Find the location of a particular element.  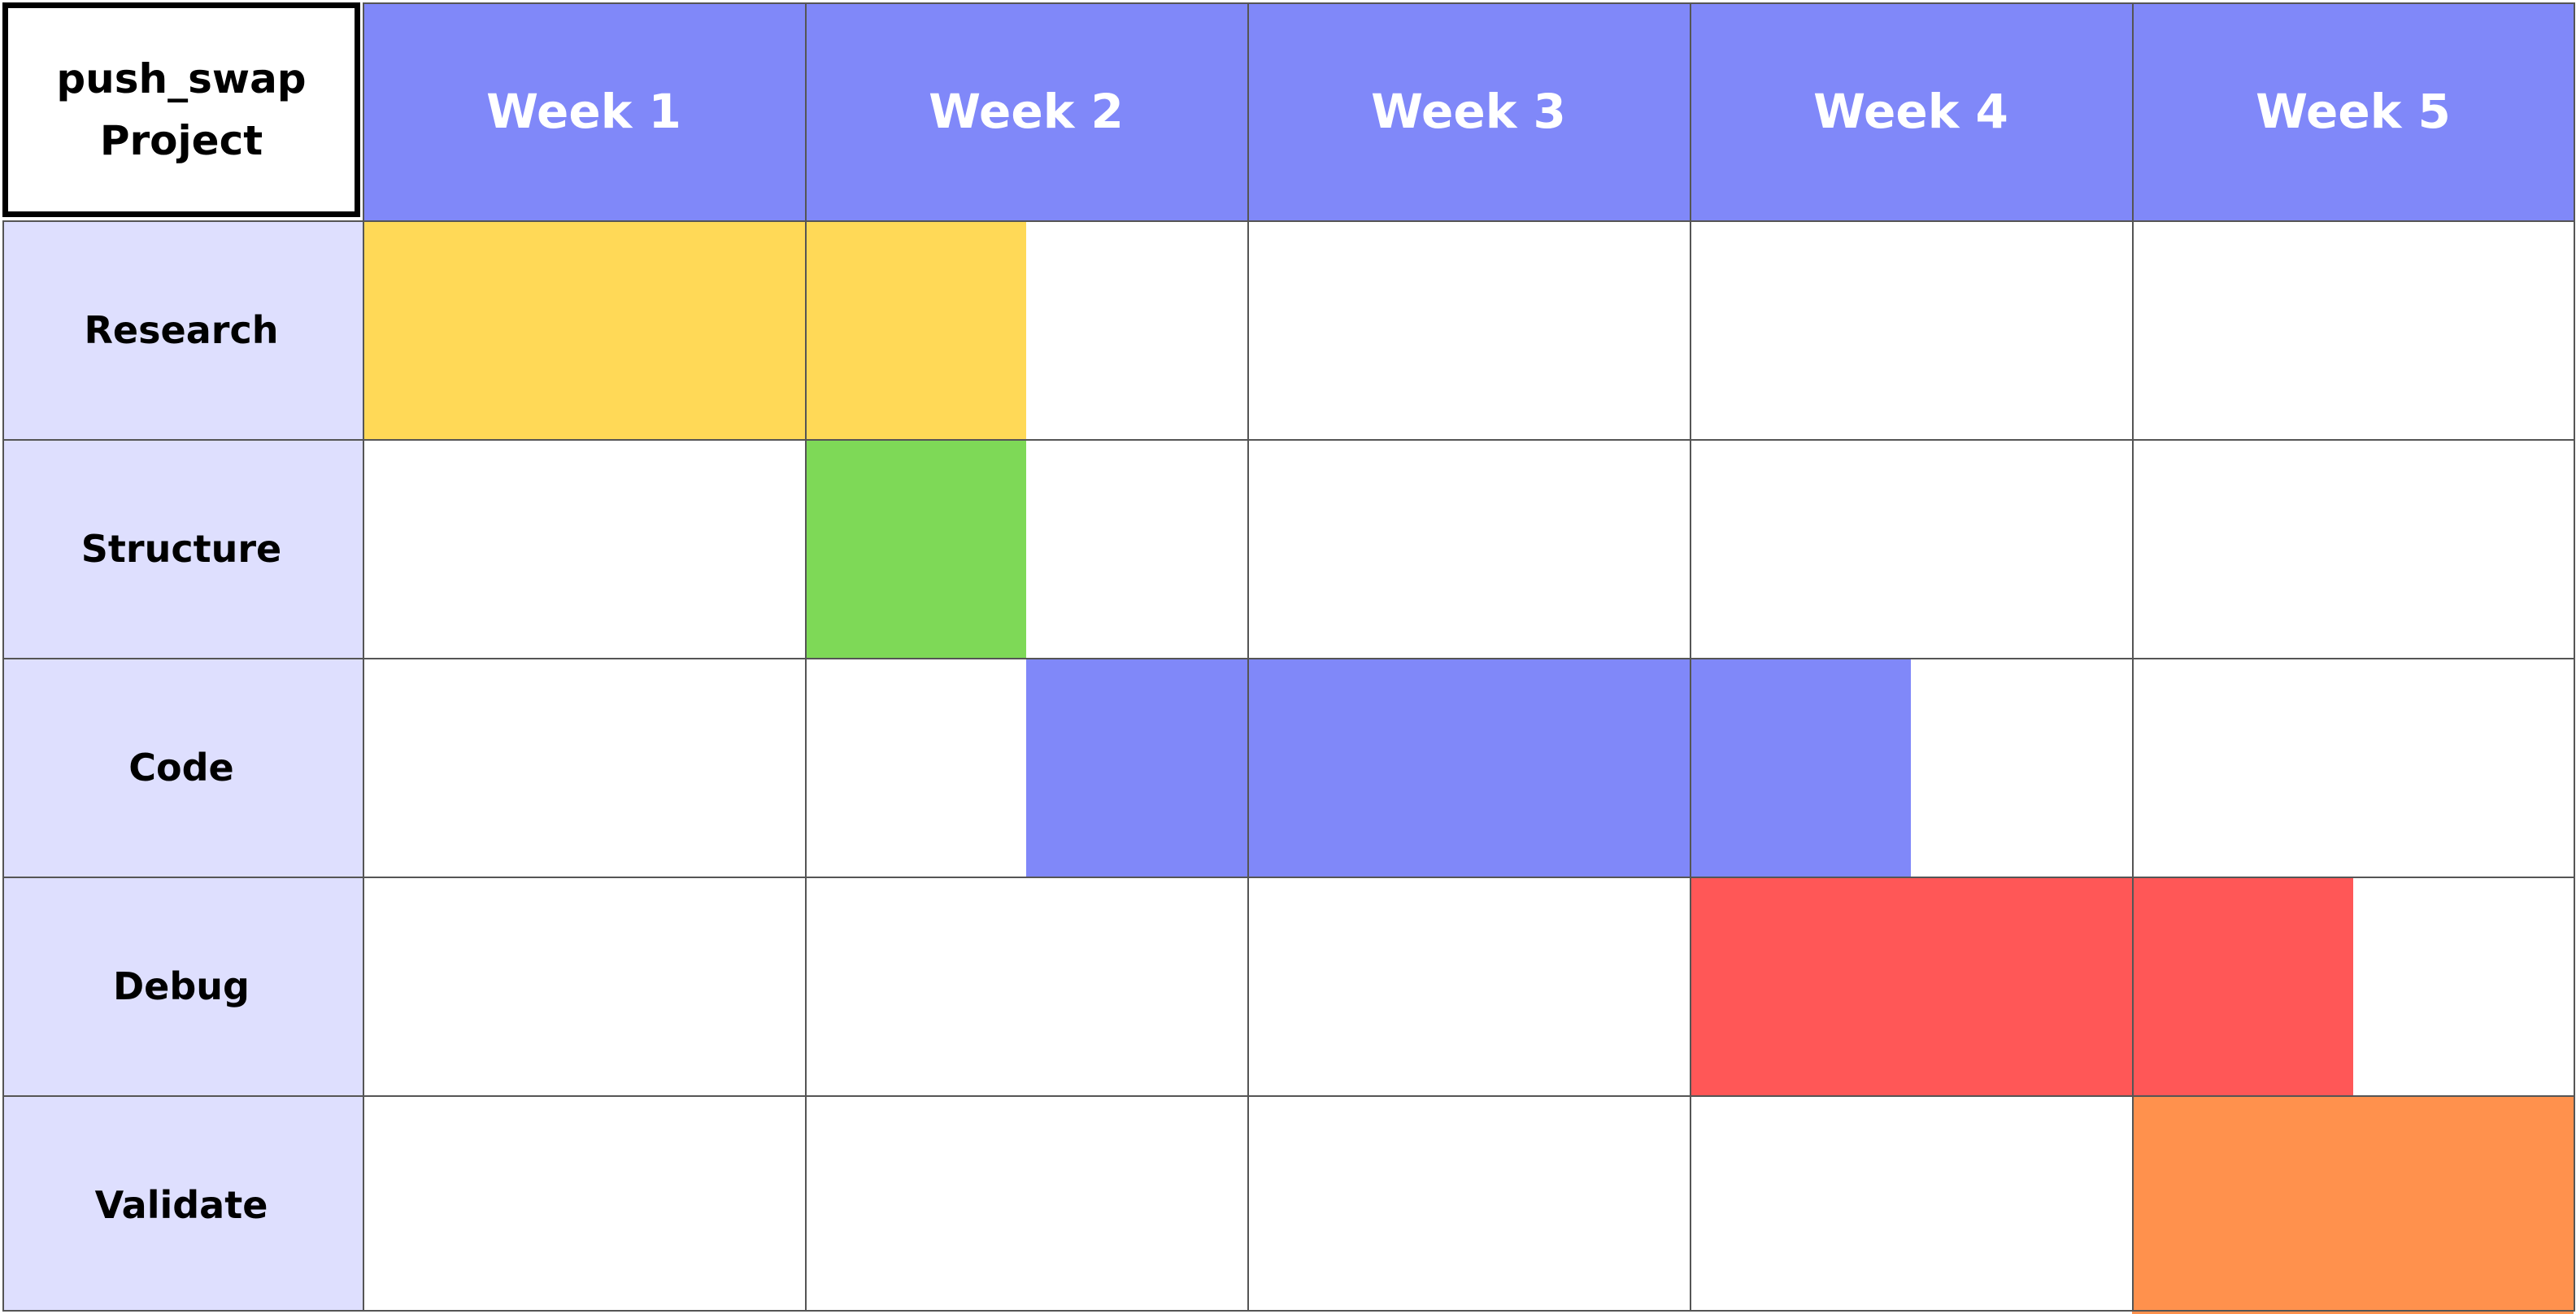

week-header-3: Week 3 is located at coordinates (1469, 111).